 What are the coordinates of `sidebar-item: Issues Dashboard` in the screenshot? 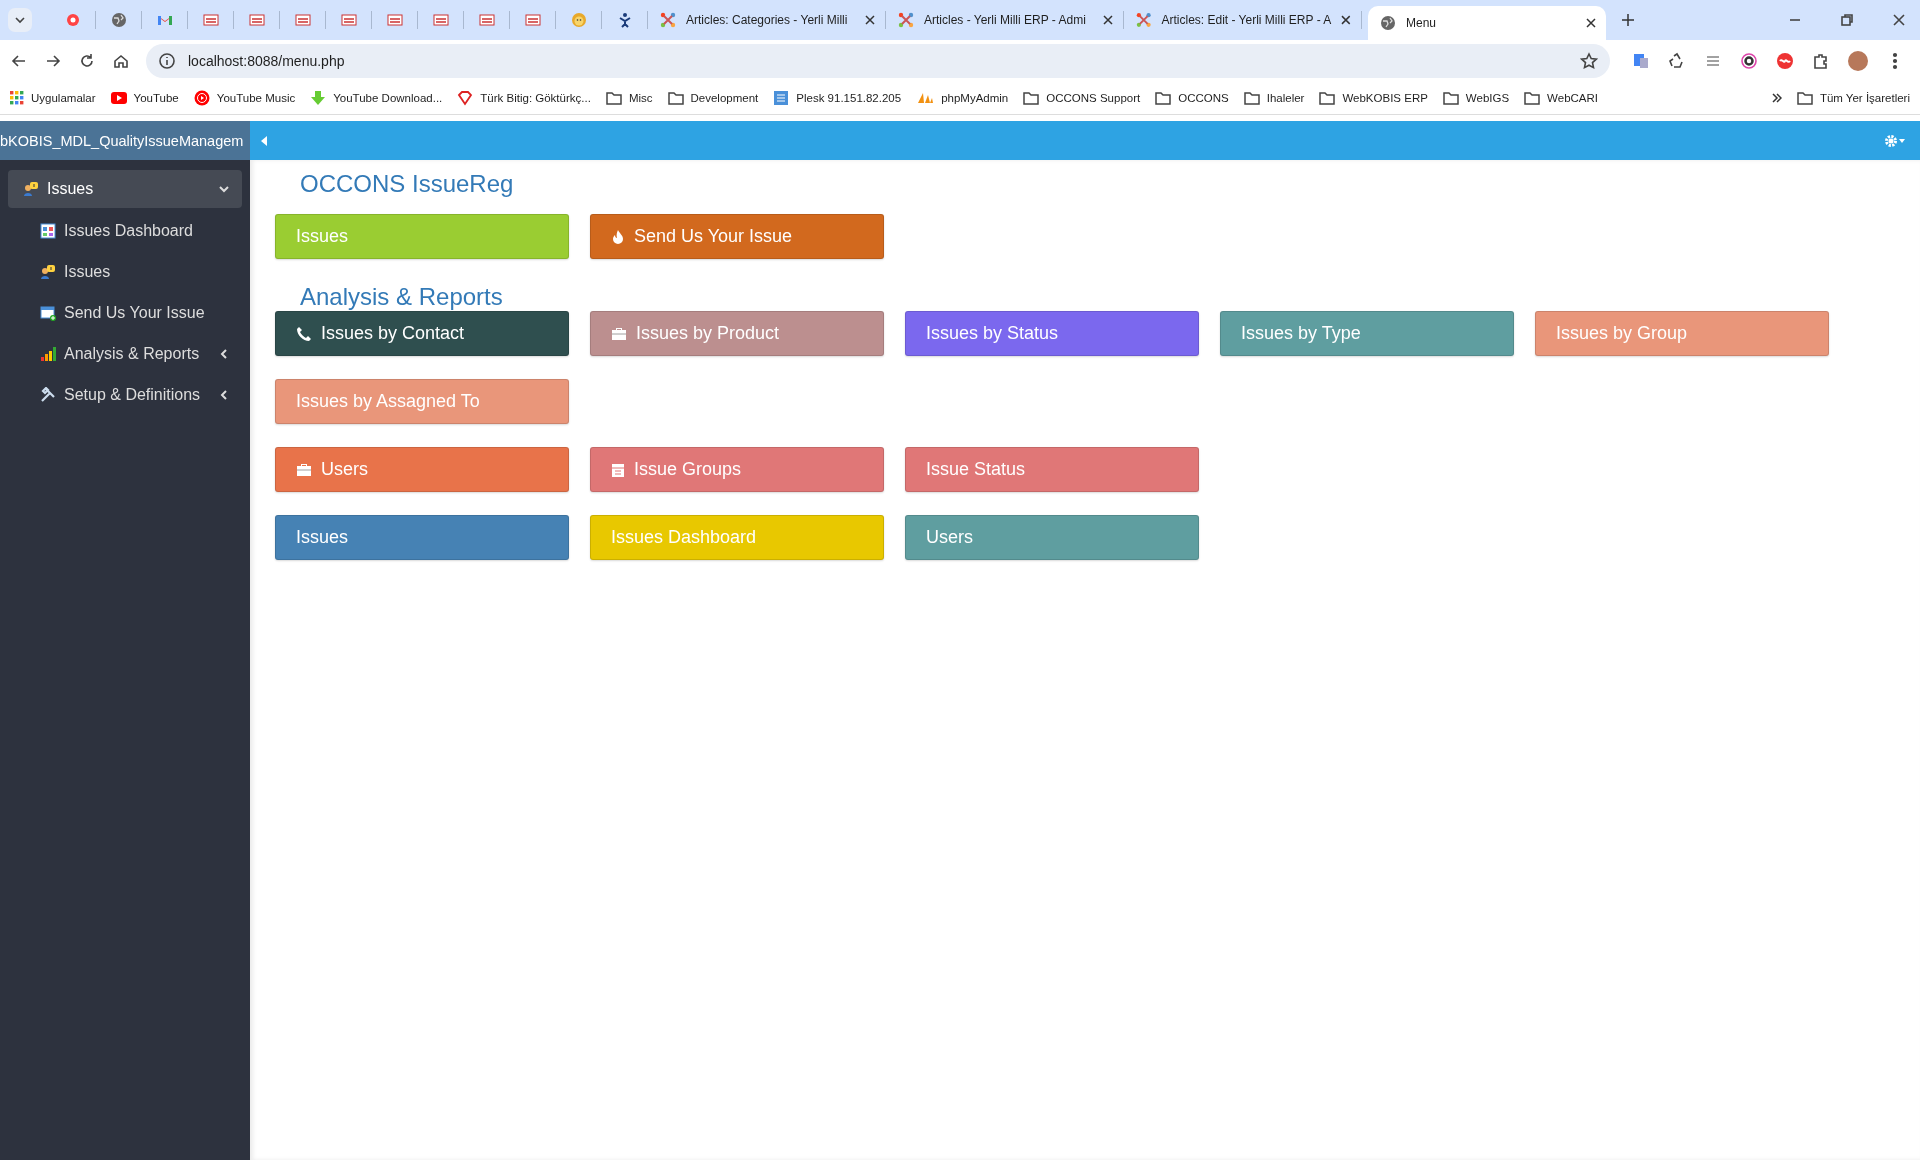 It's located at (125, 230).